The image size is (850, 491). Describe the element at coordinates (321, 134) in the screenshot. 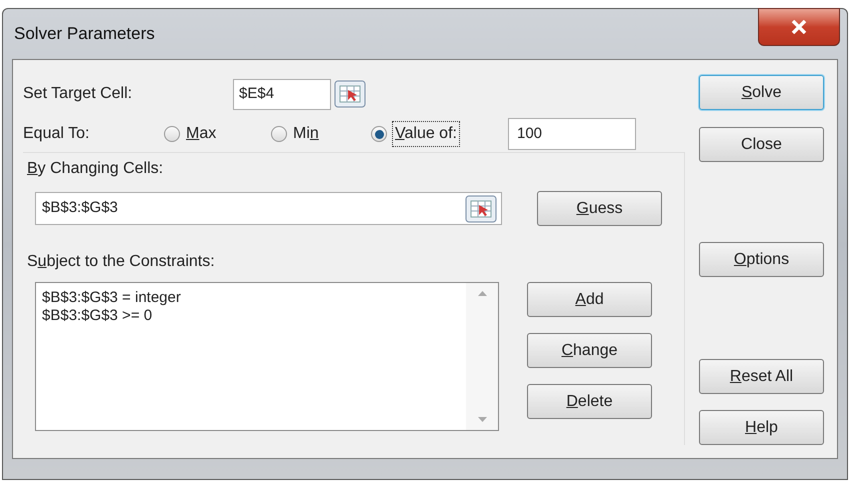

I see `radio-option: Min` at that location.